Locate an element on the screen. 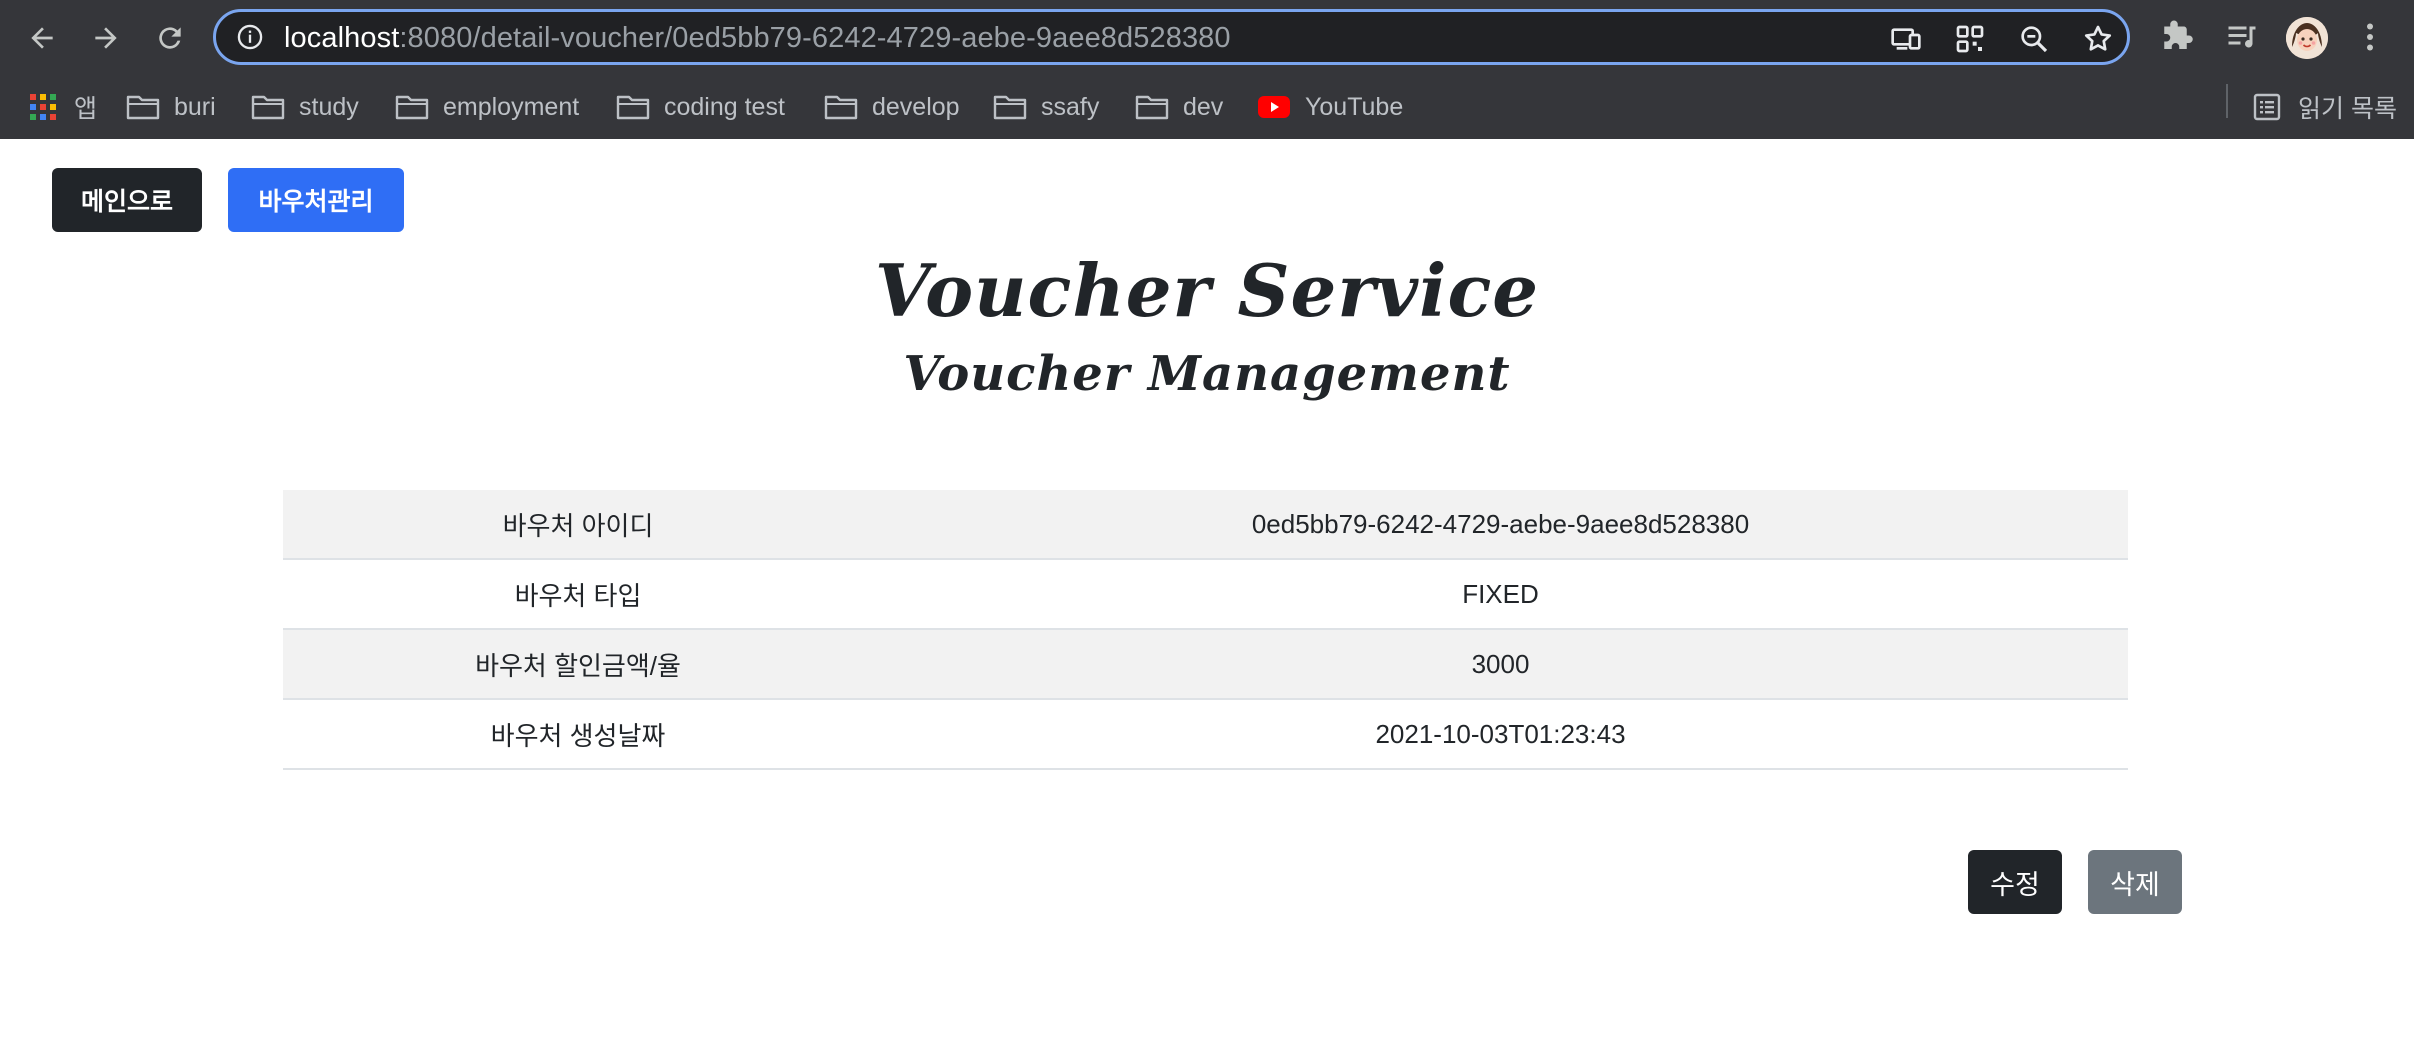 The width and height of the screenshot is (2414, 1044). page-subtitle: Voucher Management is located at coordinates (1207, 374).